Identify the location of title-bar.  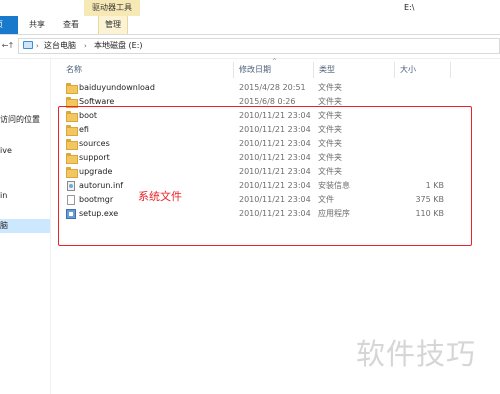
(250, 8).